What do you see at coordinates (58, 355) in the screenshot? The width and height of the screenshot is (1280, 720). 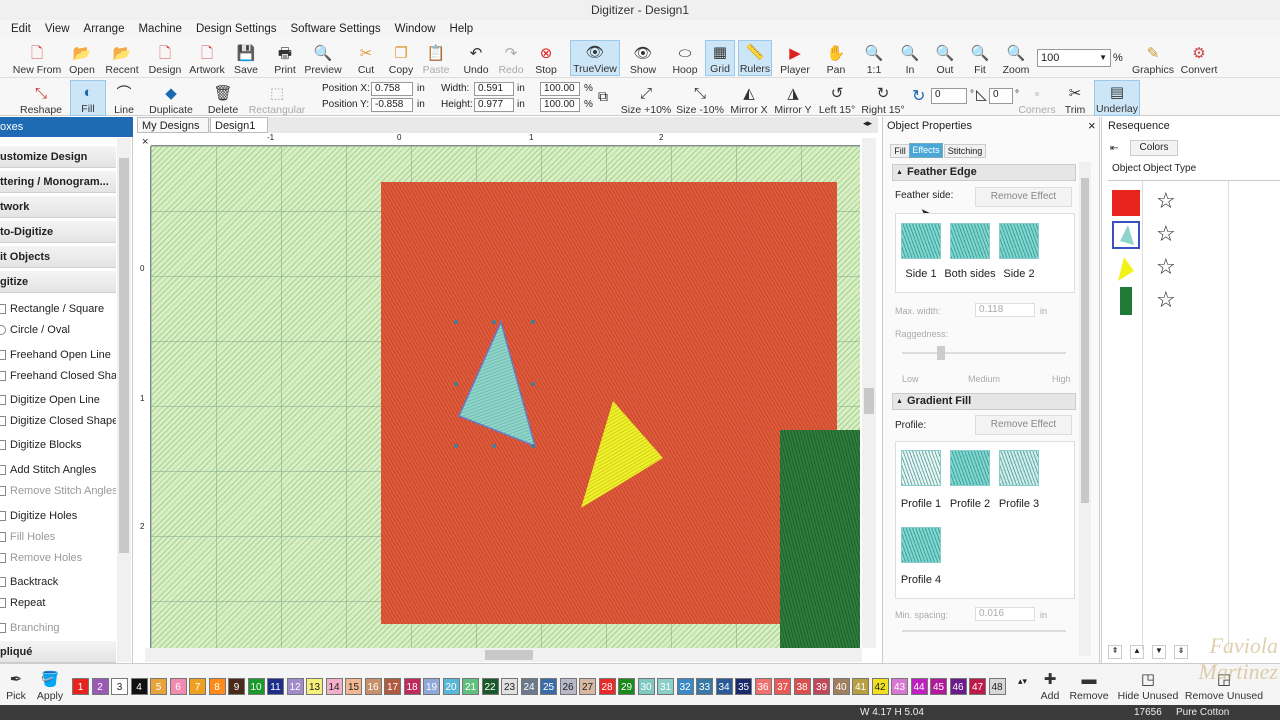 I see `tool-freehand-open: Freehand Open Line` at bounding box center [58, 355].